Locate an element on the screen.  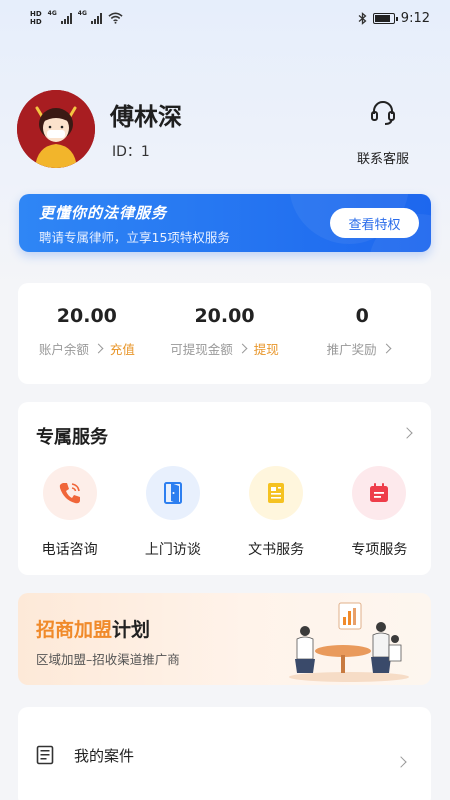
balance-card: 20.00 账户余额 充值 20.00 可提现金额 提现 0 推广奖励 is located at coordinates (224, 333).